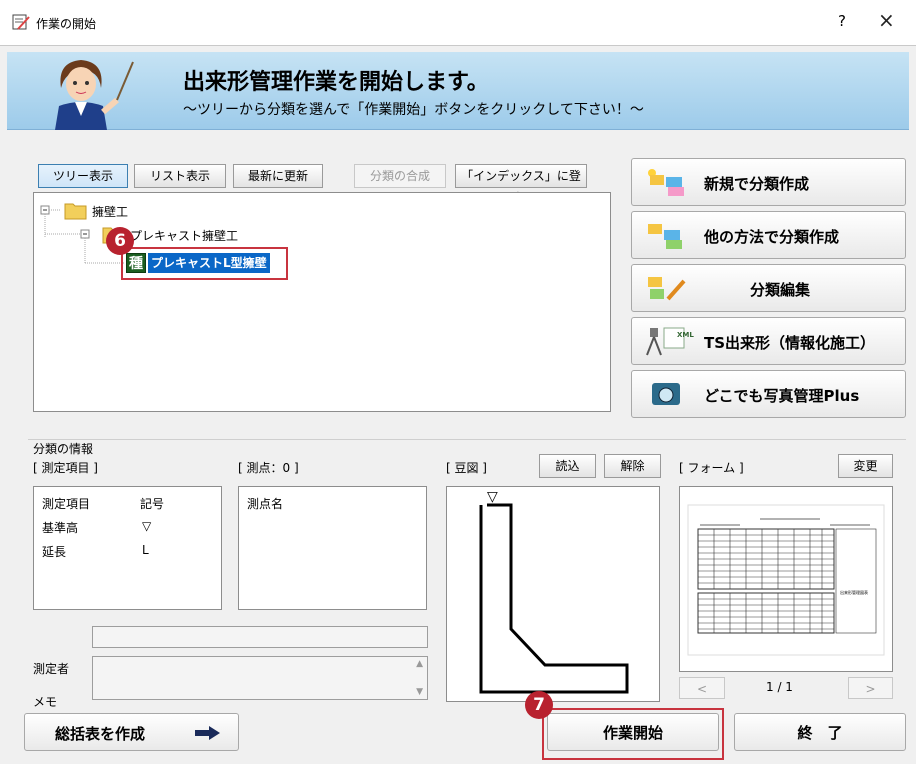 Image resolution: width=916 pixels, height=764 pixels. I want to click on photo-label: どこでも写真管理Plus, so click(782, 396).